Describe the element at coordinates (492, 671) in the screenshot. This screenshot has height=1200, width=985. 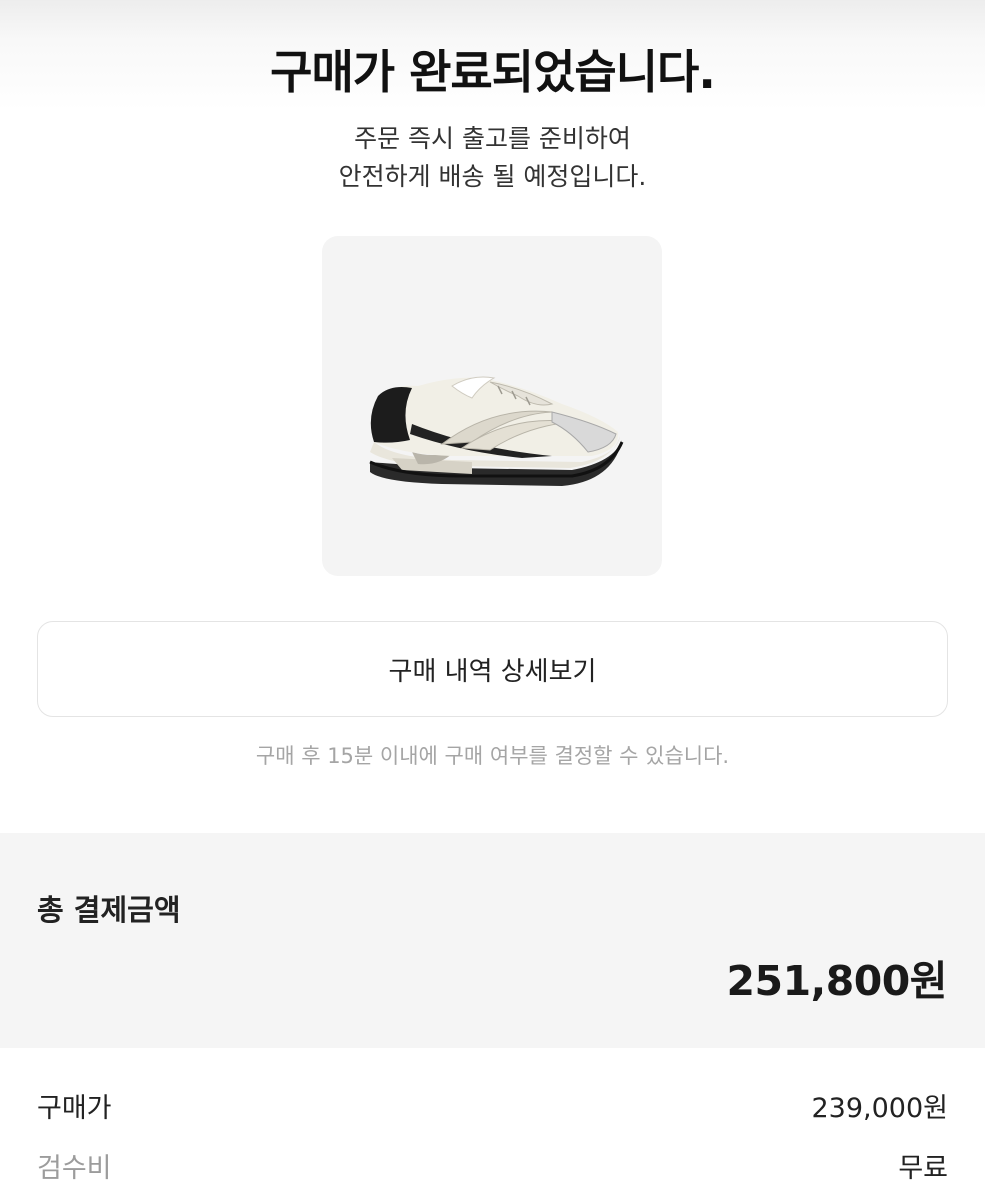
I see `purchase-detail-button-label: 구매 내역 상세보기` at that location.